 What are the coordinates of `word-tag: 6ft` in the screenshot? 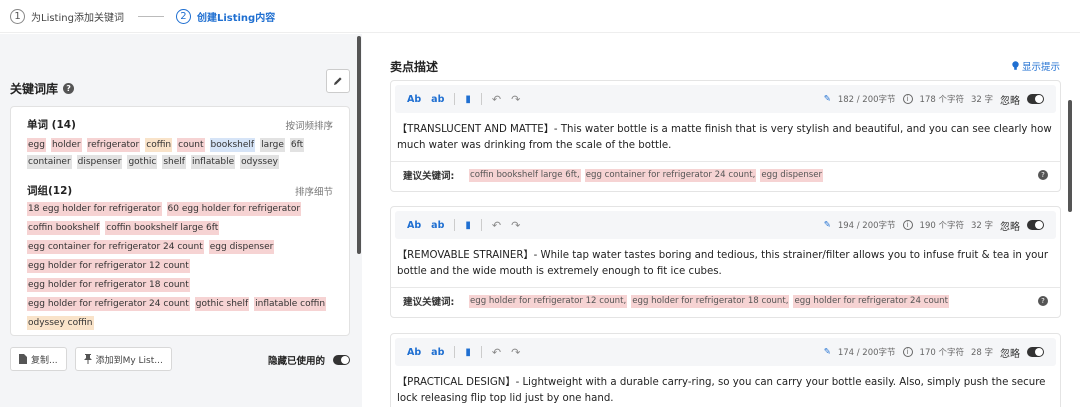 It's located at (297, 145).